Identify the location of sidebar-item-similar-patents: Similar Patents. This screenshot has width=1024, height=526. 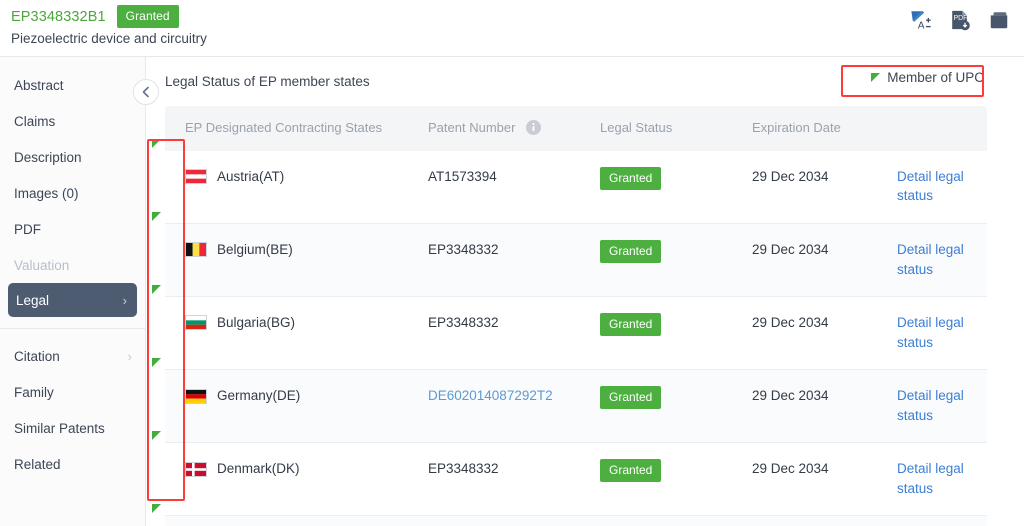
(72, 428).